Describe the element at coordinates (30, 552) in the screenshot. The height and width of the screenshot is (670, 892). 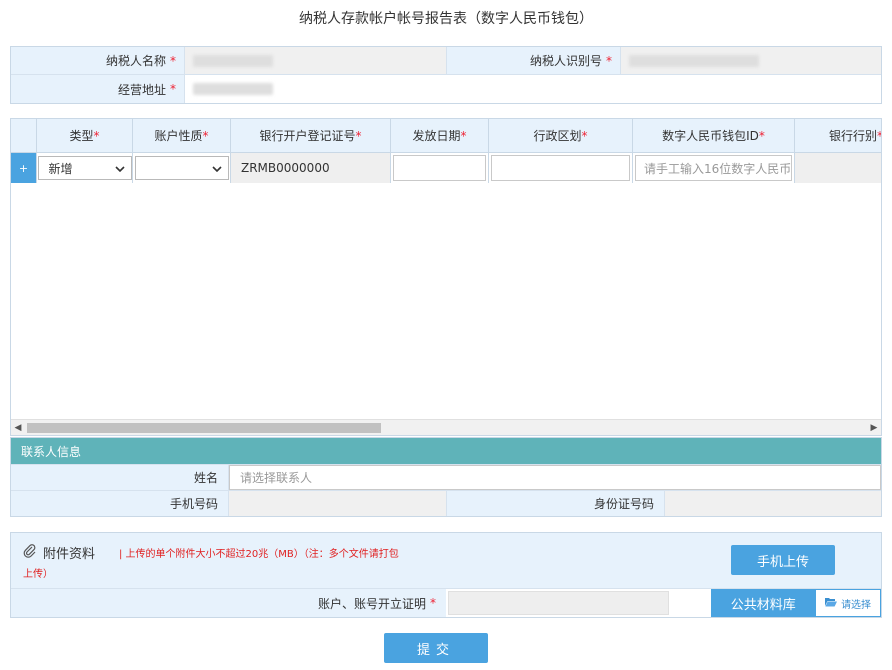
I see `paperclip-icon` at that location.